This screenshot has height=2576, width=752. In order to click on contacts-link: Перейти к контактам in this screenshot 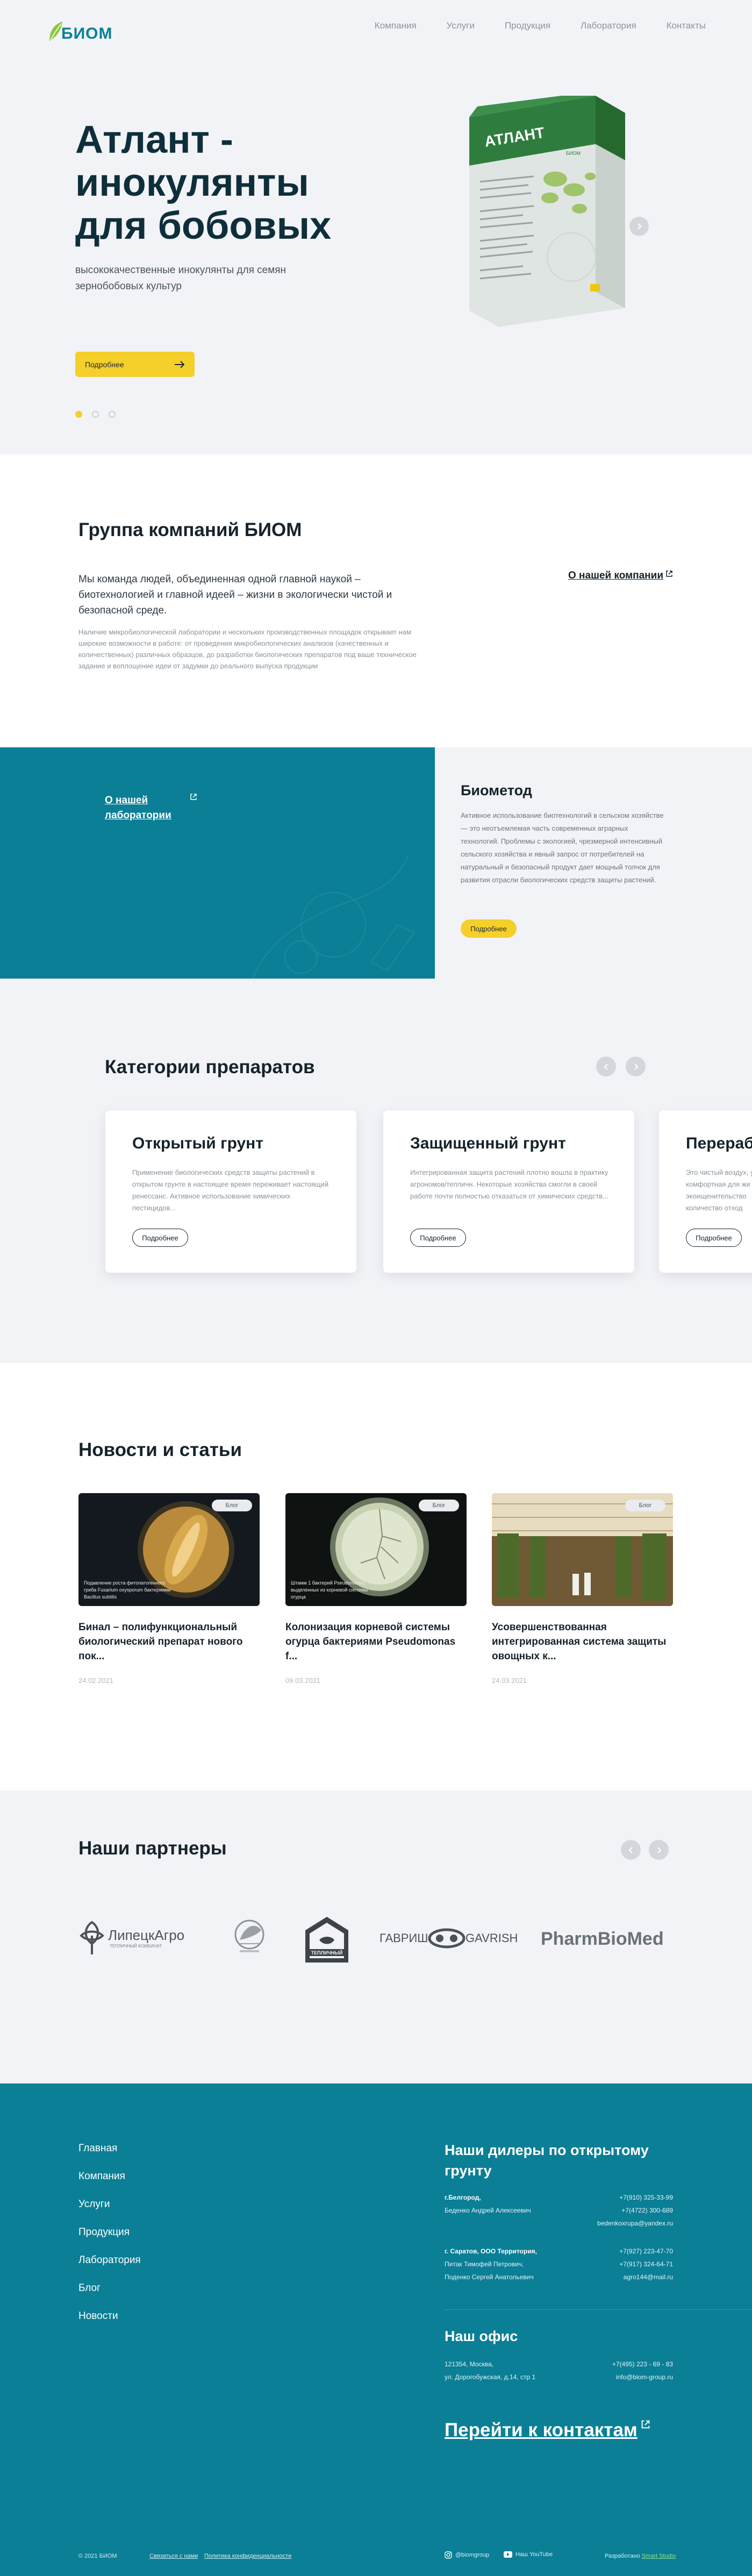, I will do `click(547, 2430)`.